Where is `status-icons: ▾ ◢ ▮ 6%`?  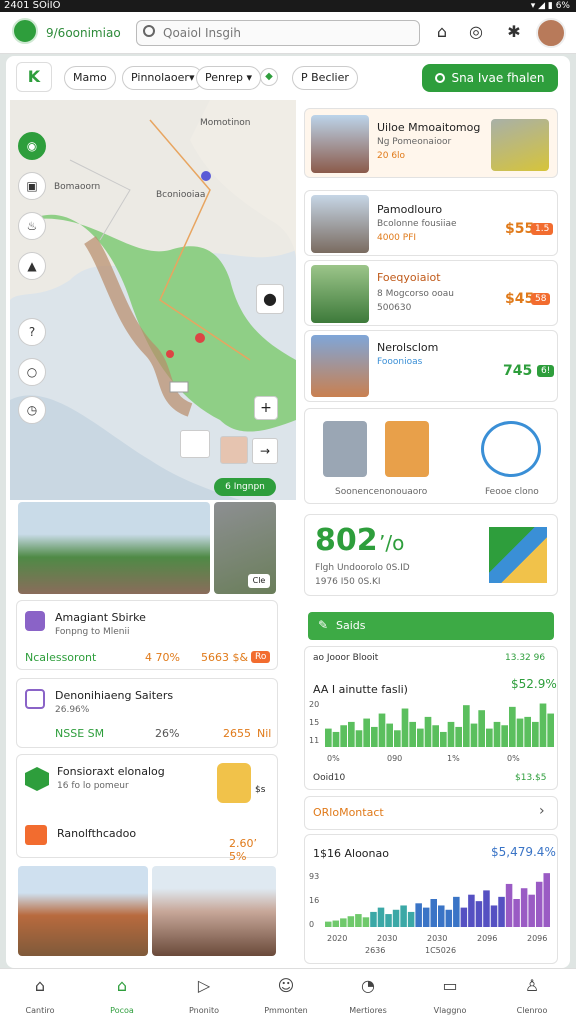
status-icons: ▾ ◢ ▮ 6% is located at coordinates (550, 6).